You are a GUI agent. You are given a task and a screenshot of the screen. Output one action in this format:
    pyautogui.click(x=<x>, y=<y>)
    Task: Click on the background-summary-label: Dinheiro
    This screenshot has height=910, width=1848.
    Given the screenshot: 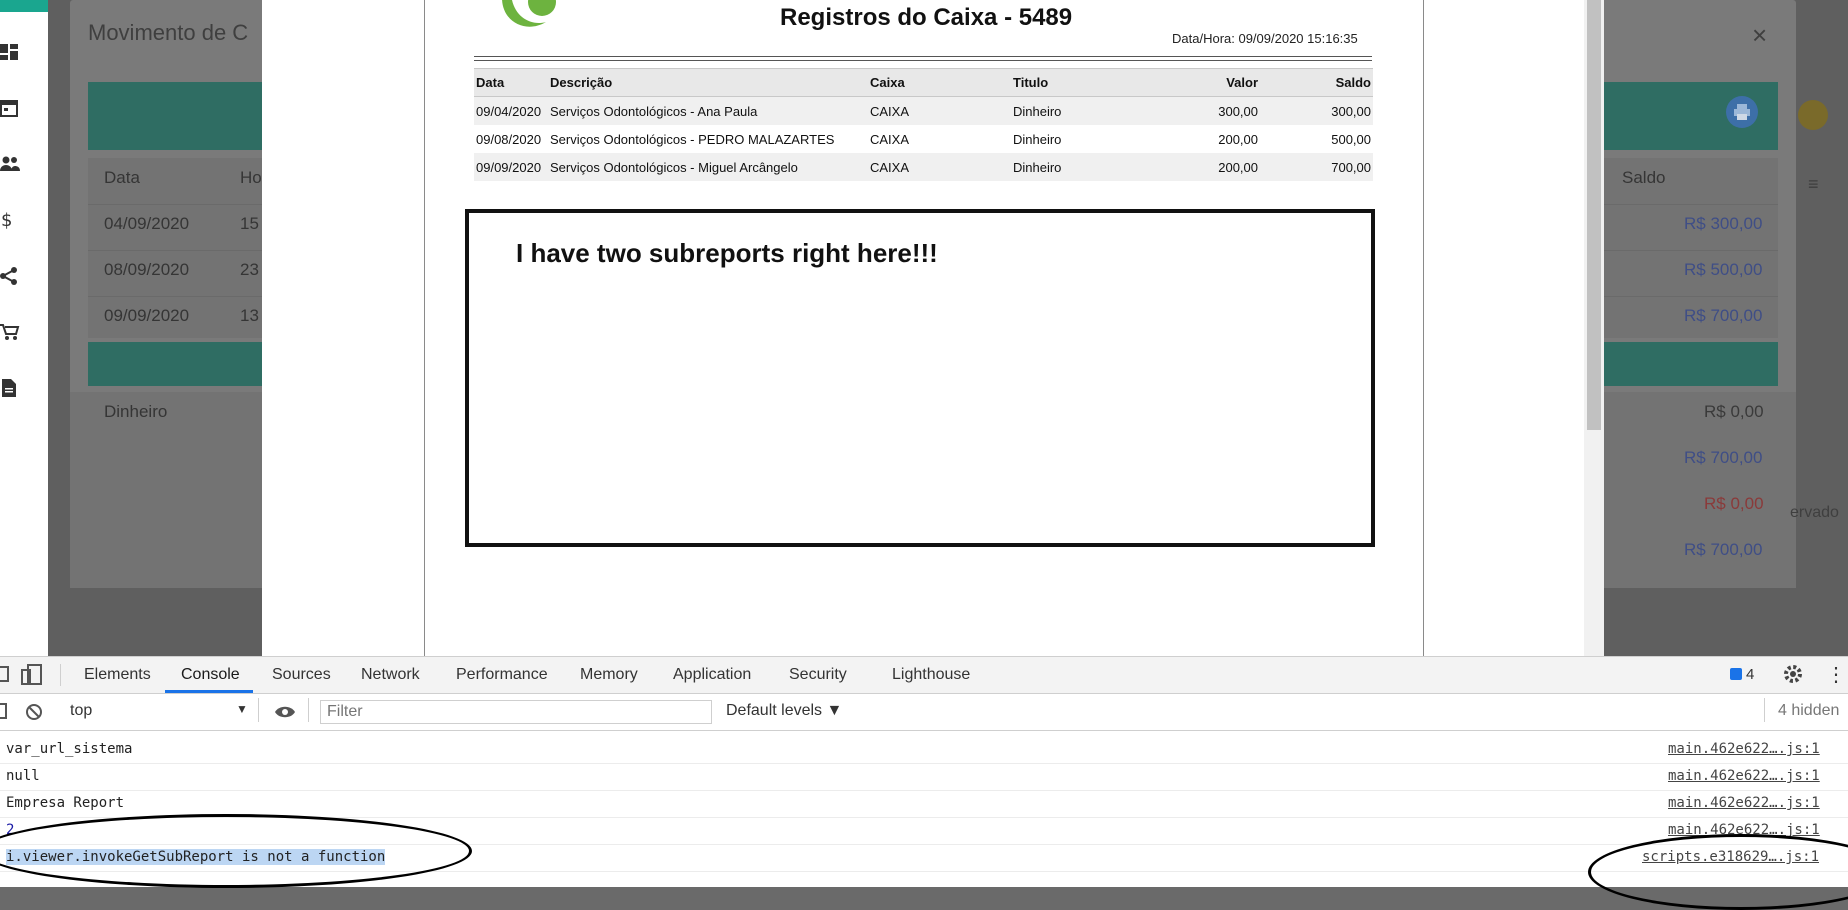 What is the action you would take?
    pyautogui.click(x=136, y=411)
    